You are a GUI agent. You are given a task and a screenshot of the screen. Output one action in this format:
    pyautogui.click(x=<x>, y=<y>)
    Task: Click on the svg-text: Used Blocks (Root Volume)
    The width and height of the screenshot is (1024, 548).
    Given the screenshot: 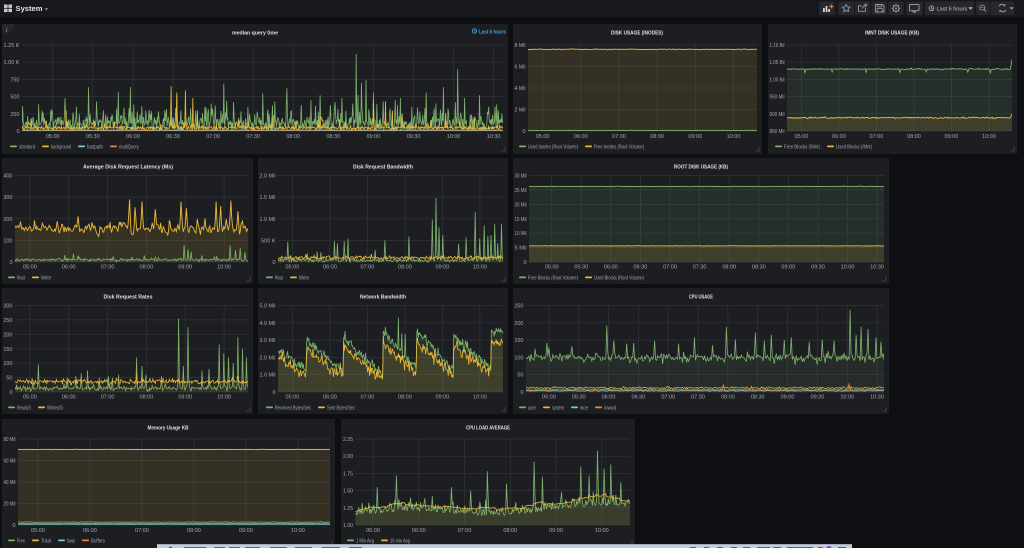 What is the action you would take?
    pyautogui.click(x=619, y=279)
    